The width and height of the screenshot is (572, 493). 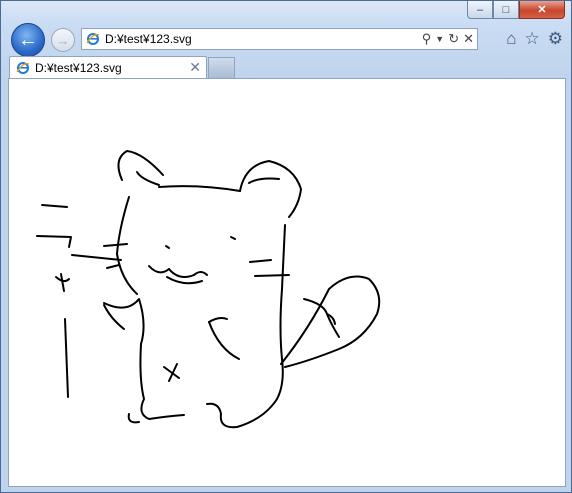 I want to click on dropdown-icon: ▼, so click(x=439, y=39).